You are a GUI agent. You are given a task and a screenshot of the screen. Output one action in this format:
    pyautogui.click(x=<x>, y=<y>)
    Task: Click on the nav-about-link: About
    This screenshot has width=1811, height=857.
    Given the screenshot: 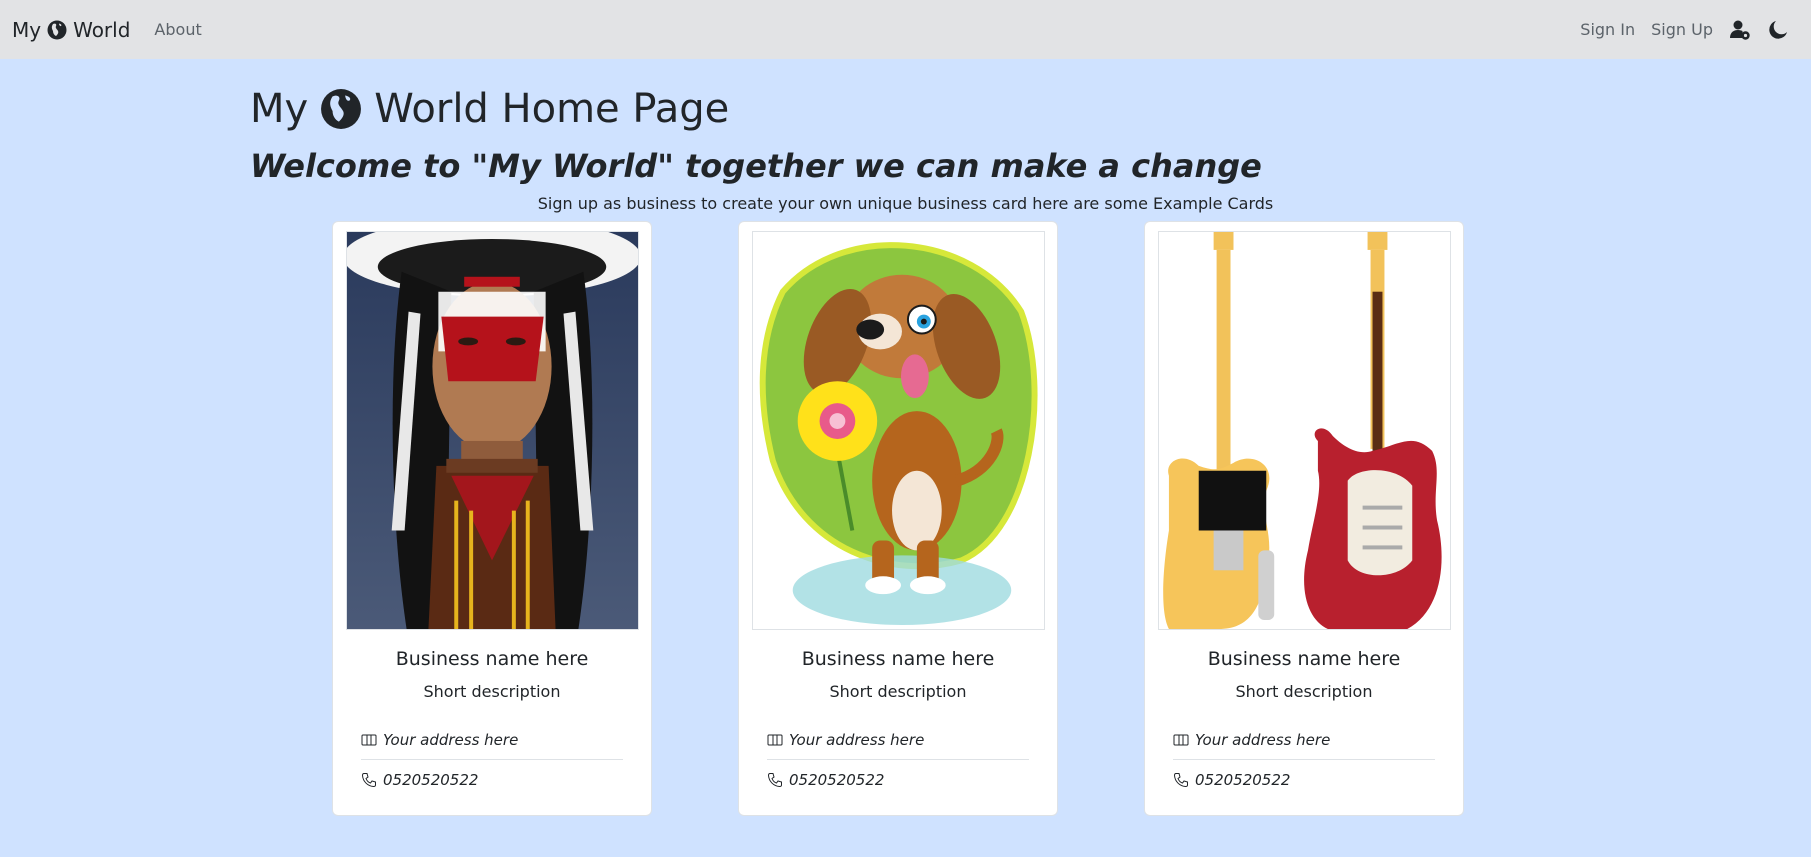 What is the action you would take?
    pyautogui.click(x=177, y=29)
    